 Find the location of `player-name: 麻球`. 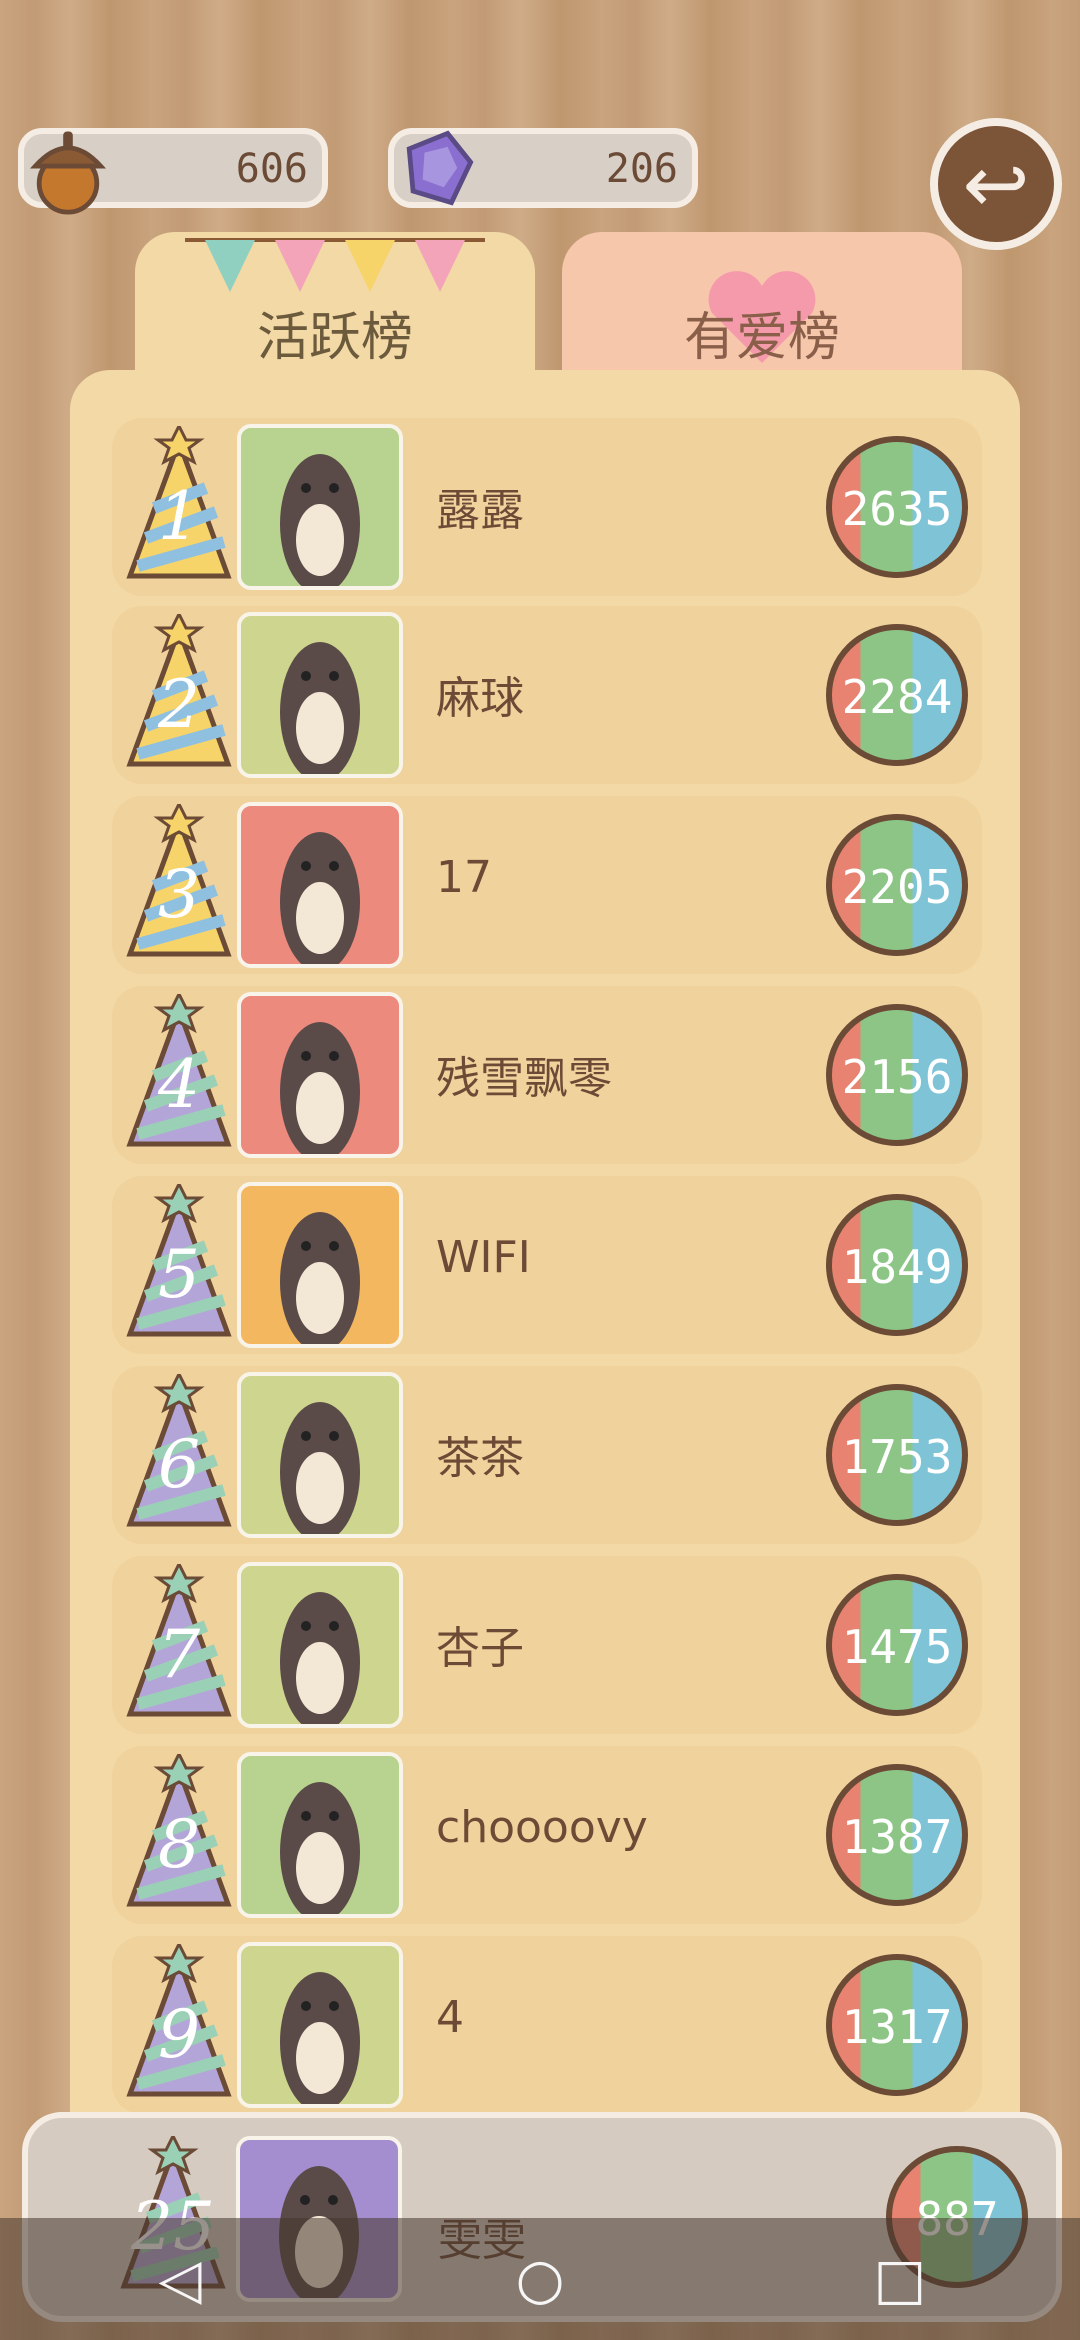

player-name: 麻球 is located at coordinates (480, 698).